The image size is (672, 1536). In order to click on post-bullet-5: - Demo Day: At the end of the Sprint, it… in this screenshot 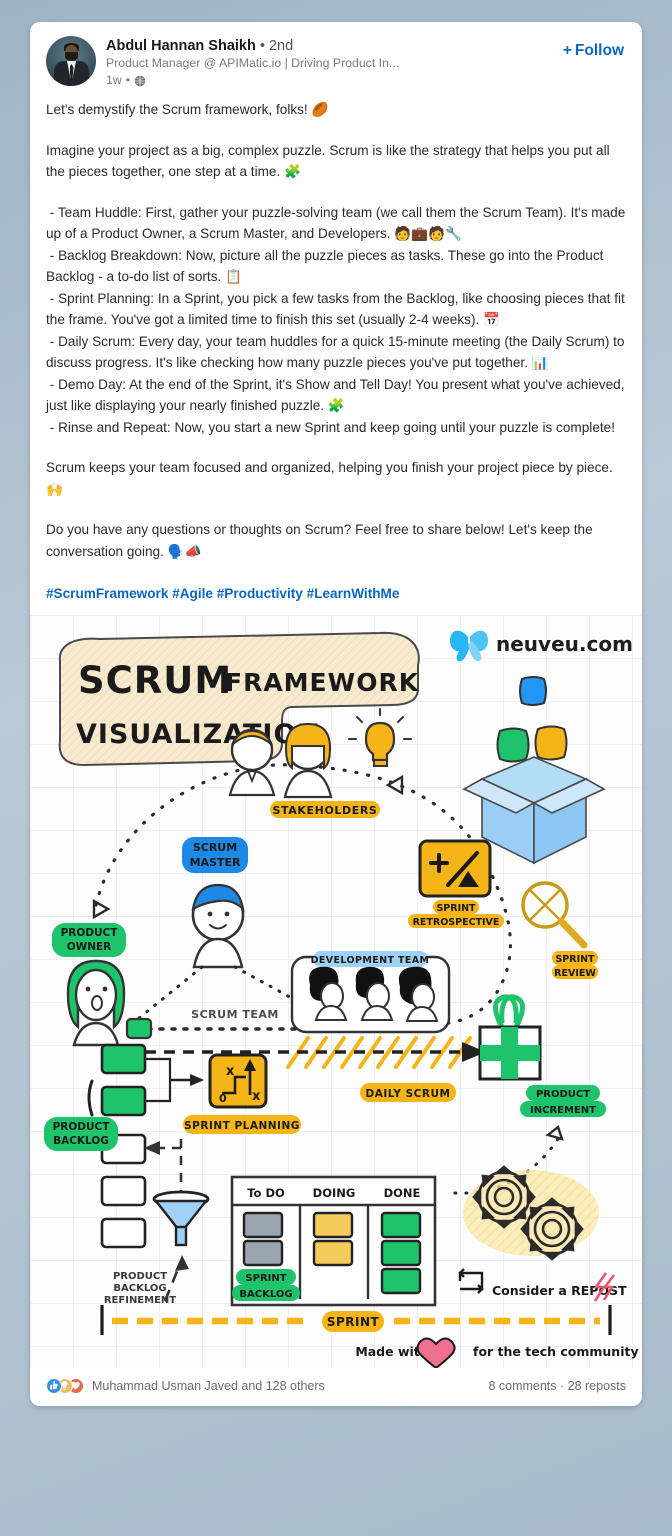, I will do `click(337, 395)`.